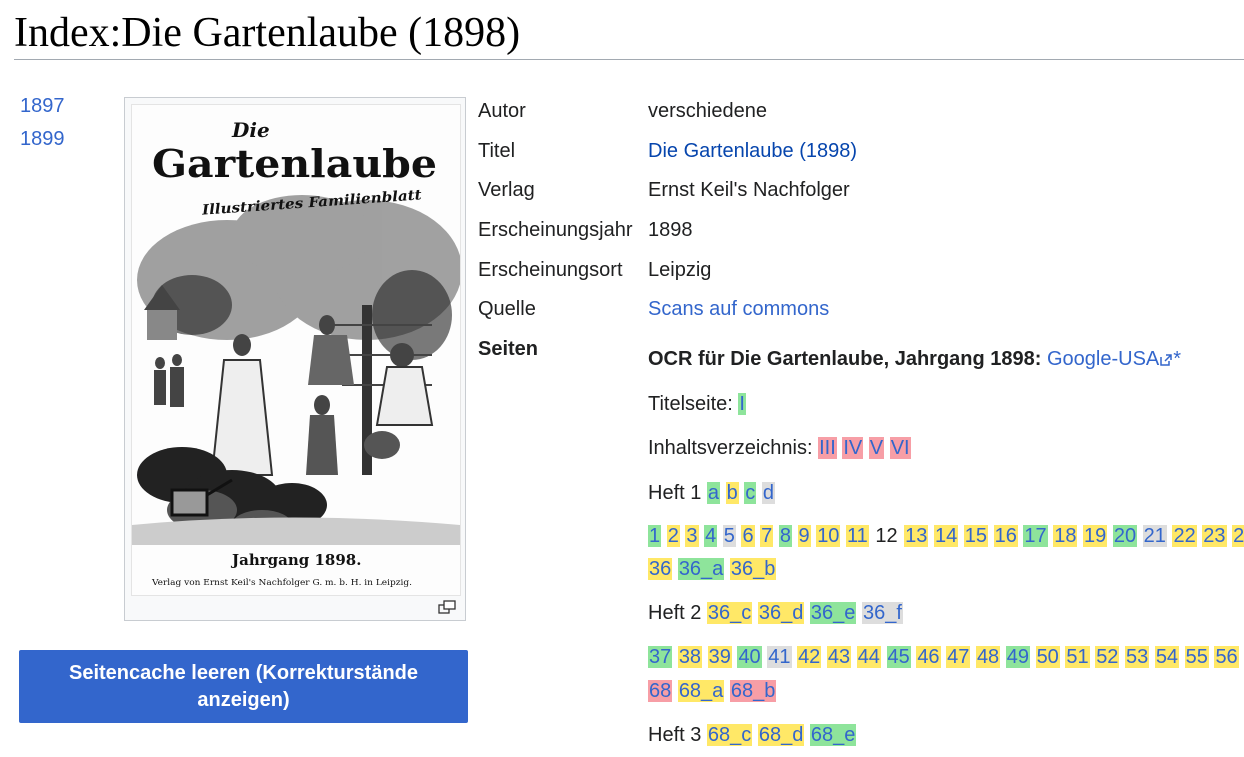 The width and height of the screenshot is (1244, 757). Describe the element at coordinates (701, 569) in the screenshot. I see `page-link: 36_a` at that location.